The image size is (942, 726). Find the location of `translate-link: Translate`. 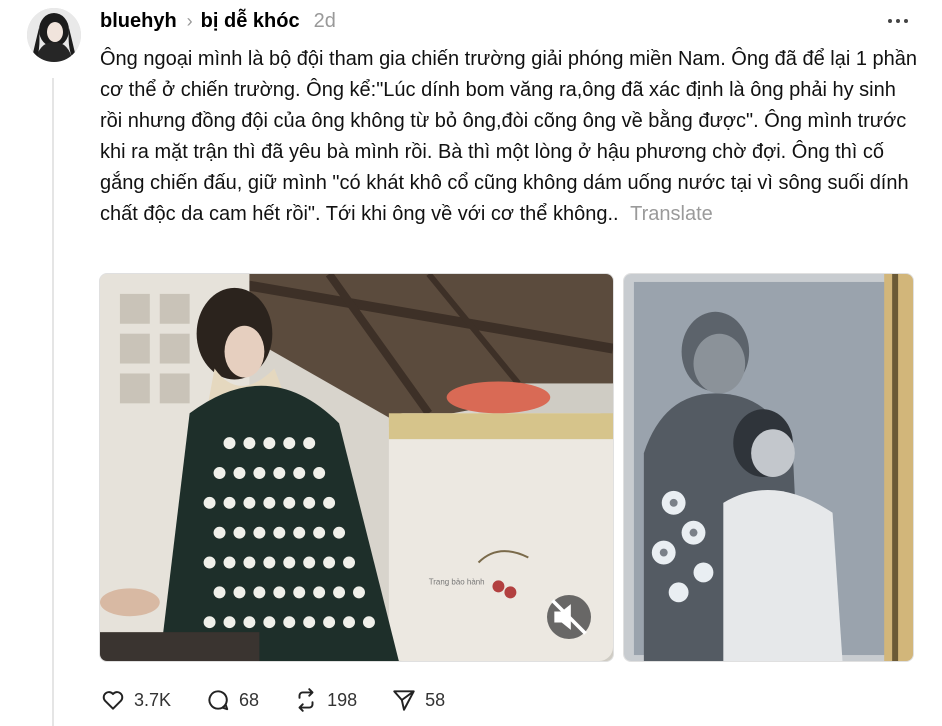

translate-link: Translate is located at coordinates (671, 214).